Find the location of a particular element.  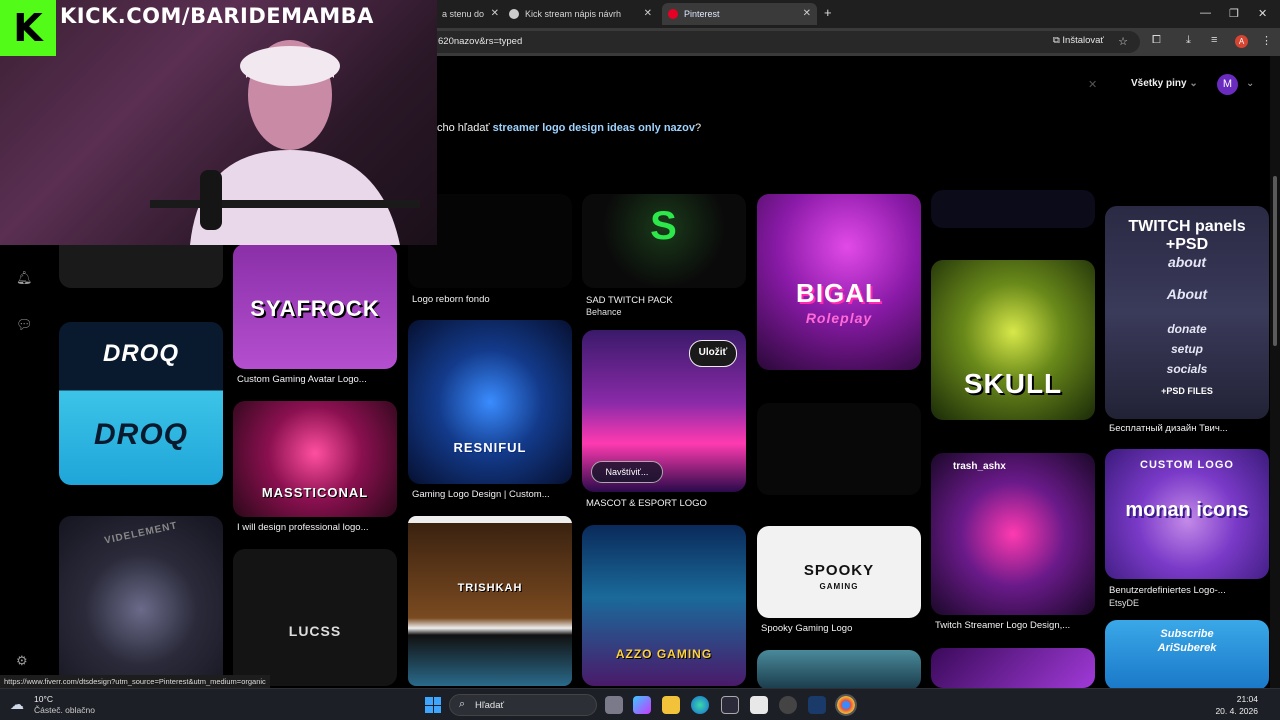

pin-art-text: VIDELEMENT is located at coordinates (141, 533).